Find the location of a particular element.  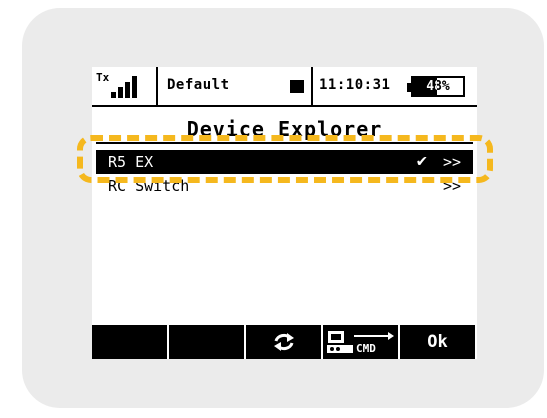

list-item-rc-switch: RC Switch >> is located at coordinates (284, 186).